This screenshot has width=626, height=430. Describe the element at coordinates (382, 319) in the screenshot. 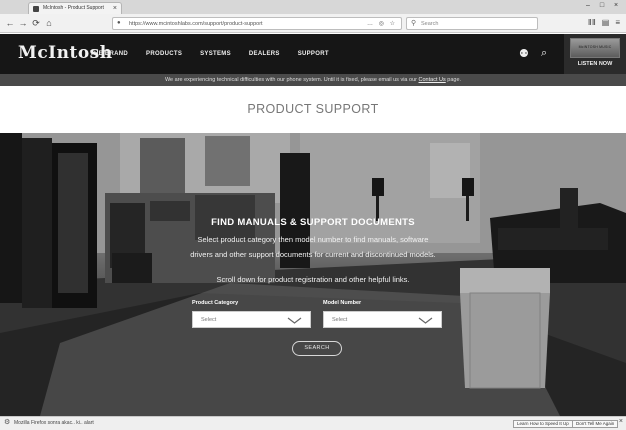

I see `model-number-select: Select` at that location.